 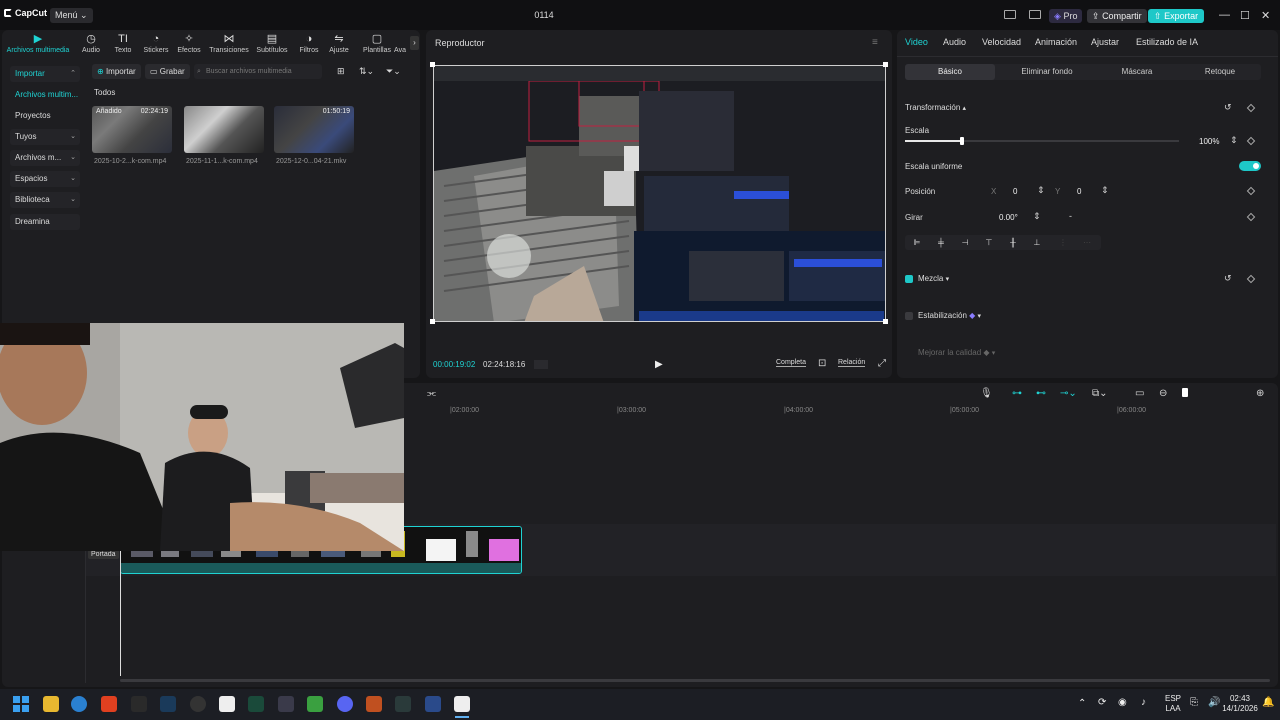 What do you see at coordinates (1102, 702) in the screenshot?
I see `sync-icon: ⟳` at bounding box center [1102, 702].